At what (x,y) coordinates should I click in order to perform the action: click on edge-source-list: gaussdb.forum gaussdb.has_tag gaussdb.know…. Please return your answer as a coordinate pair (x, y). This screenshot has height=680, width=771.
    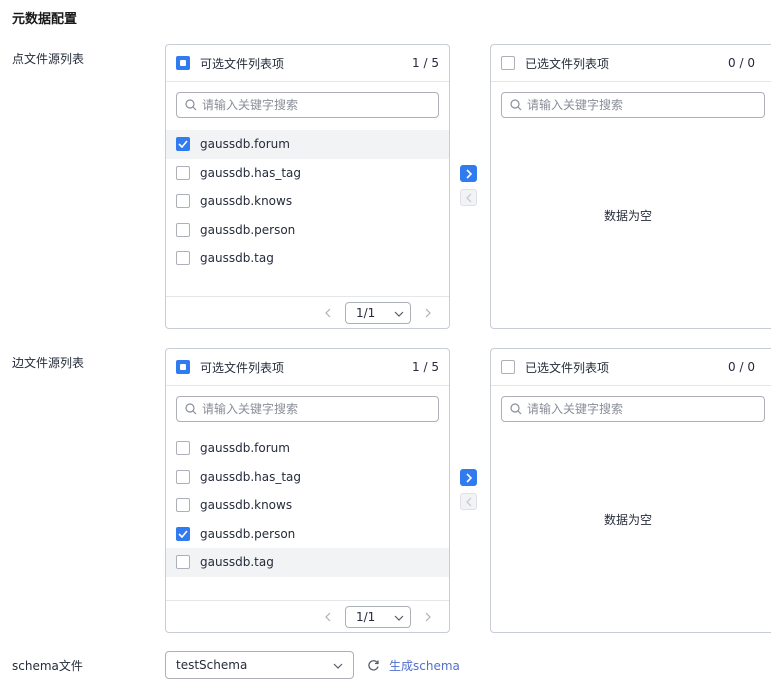
    Looking at the image, I should click on (307, 505).